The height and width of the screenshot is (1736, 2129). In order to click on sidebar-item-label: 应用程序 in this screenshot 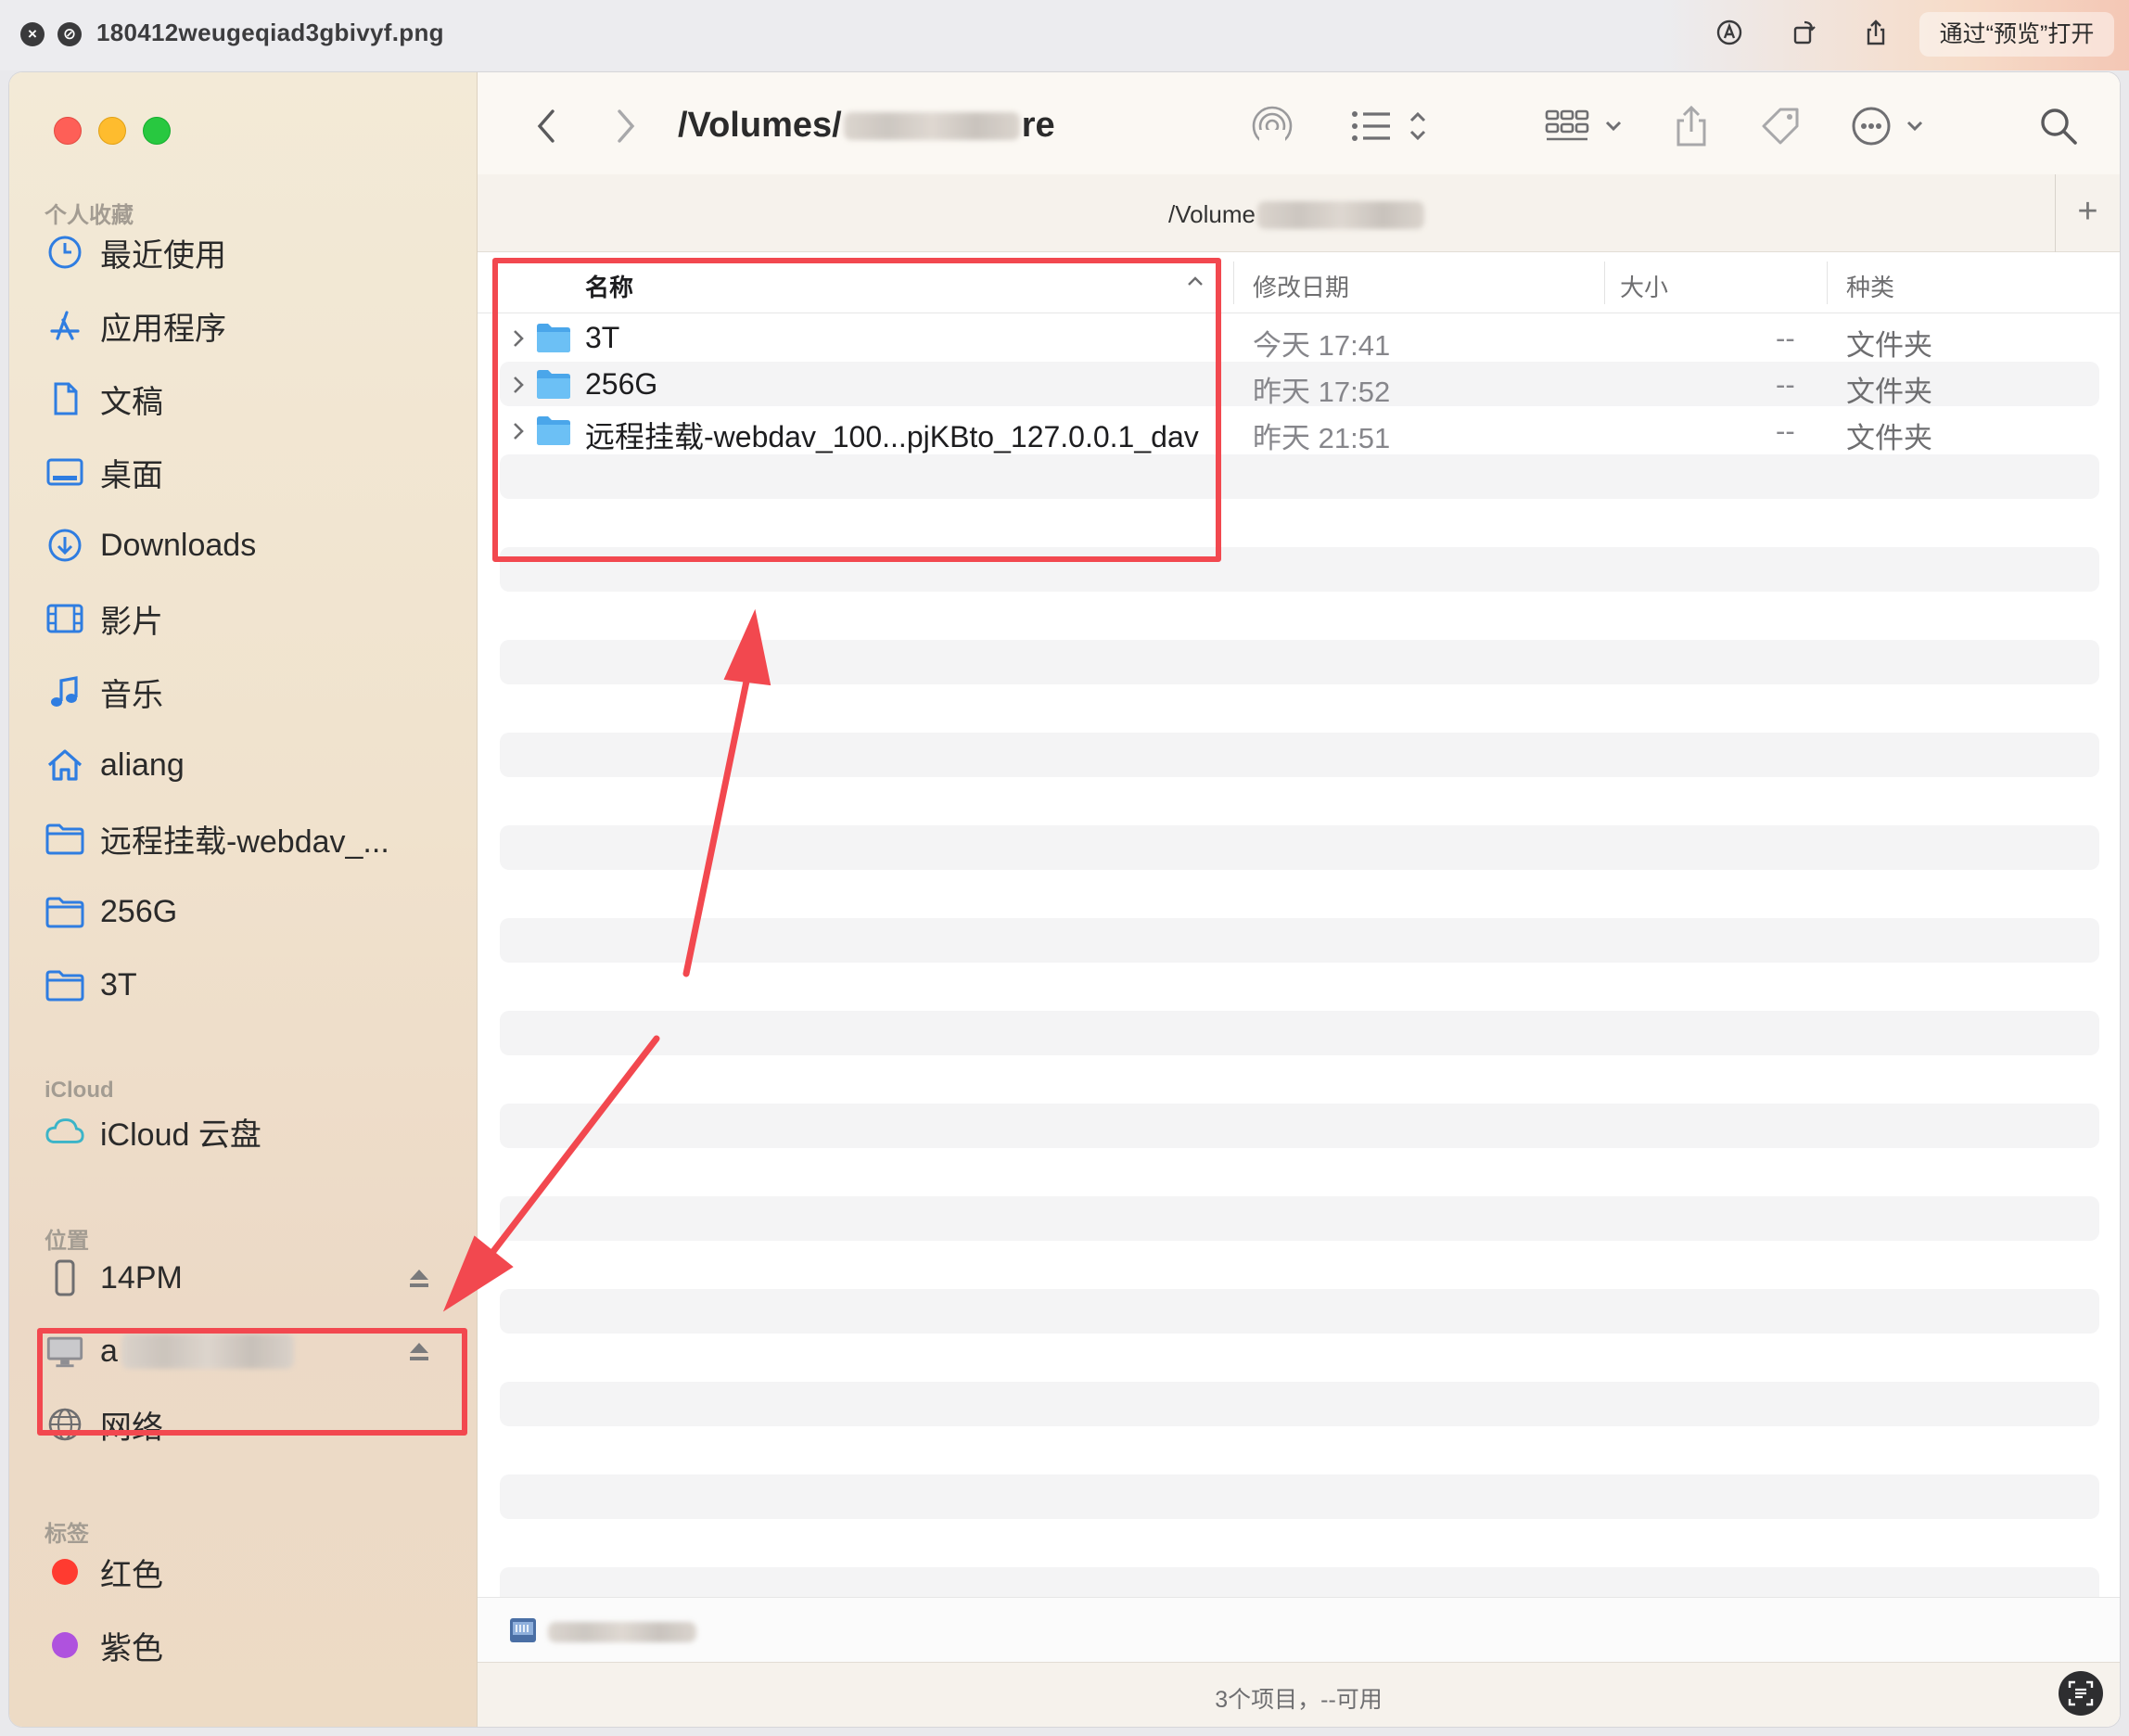, I will do `click(163, 329)`.